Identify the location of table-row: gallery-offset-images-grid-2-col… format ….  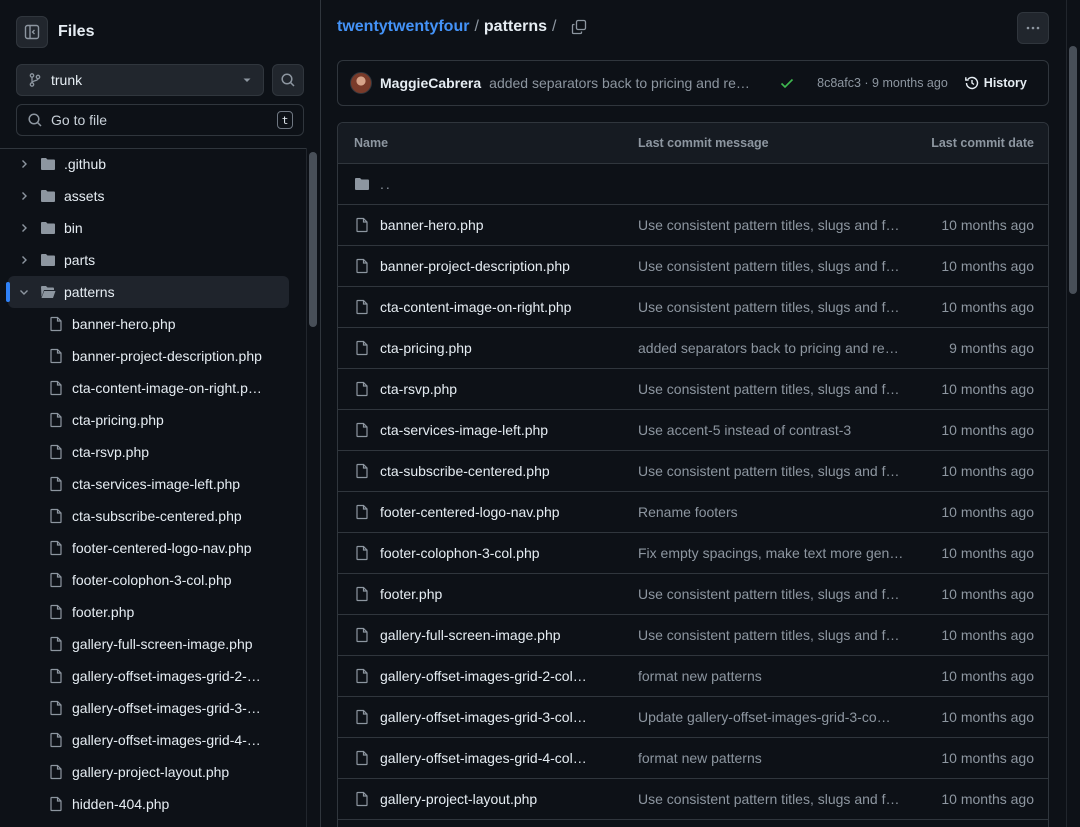
(693, 676).